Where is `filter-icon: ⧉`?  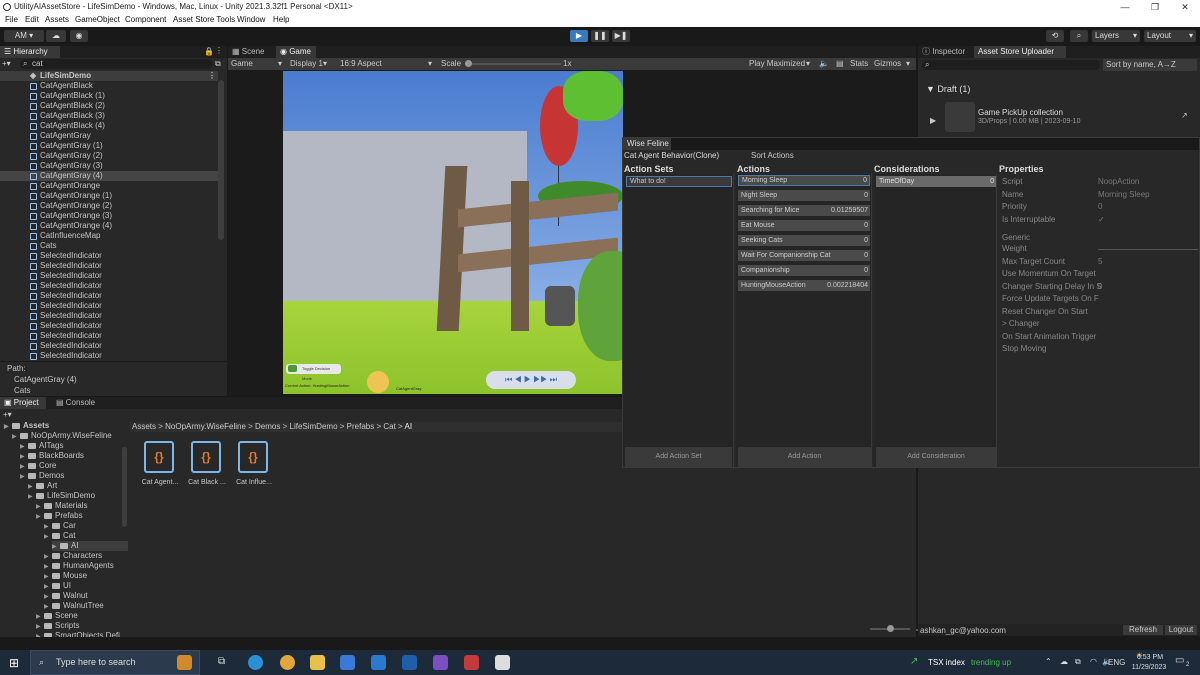
filter-icon: ⧉ is located at coordinates (218, 64).